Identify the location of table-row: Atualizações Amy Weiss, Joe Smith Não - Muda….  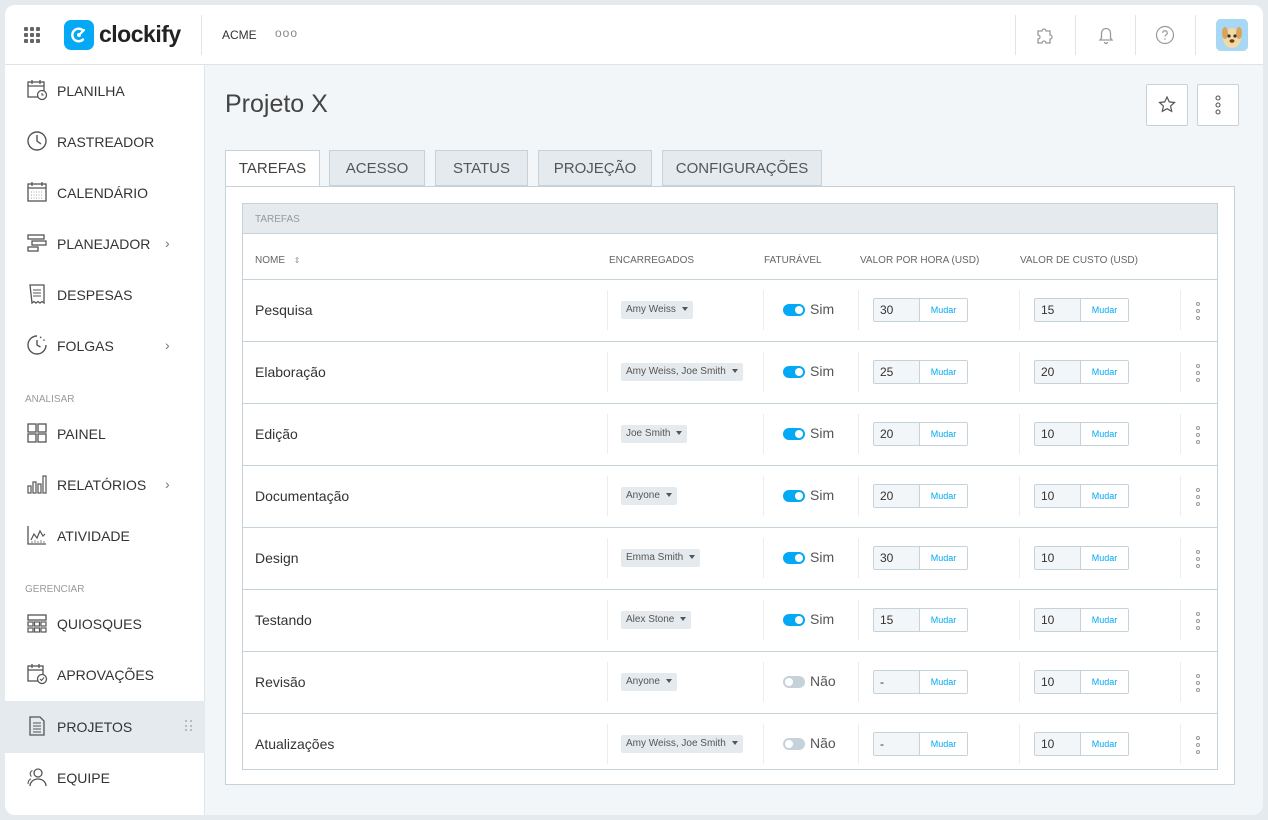
(730, 744).